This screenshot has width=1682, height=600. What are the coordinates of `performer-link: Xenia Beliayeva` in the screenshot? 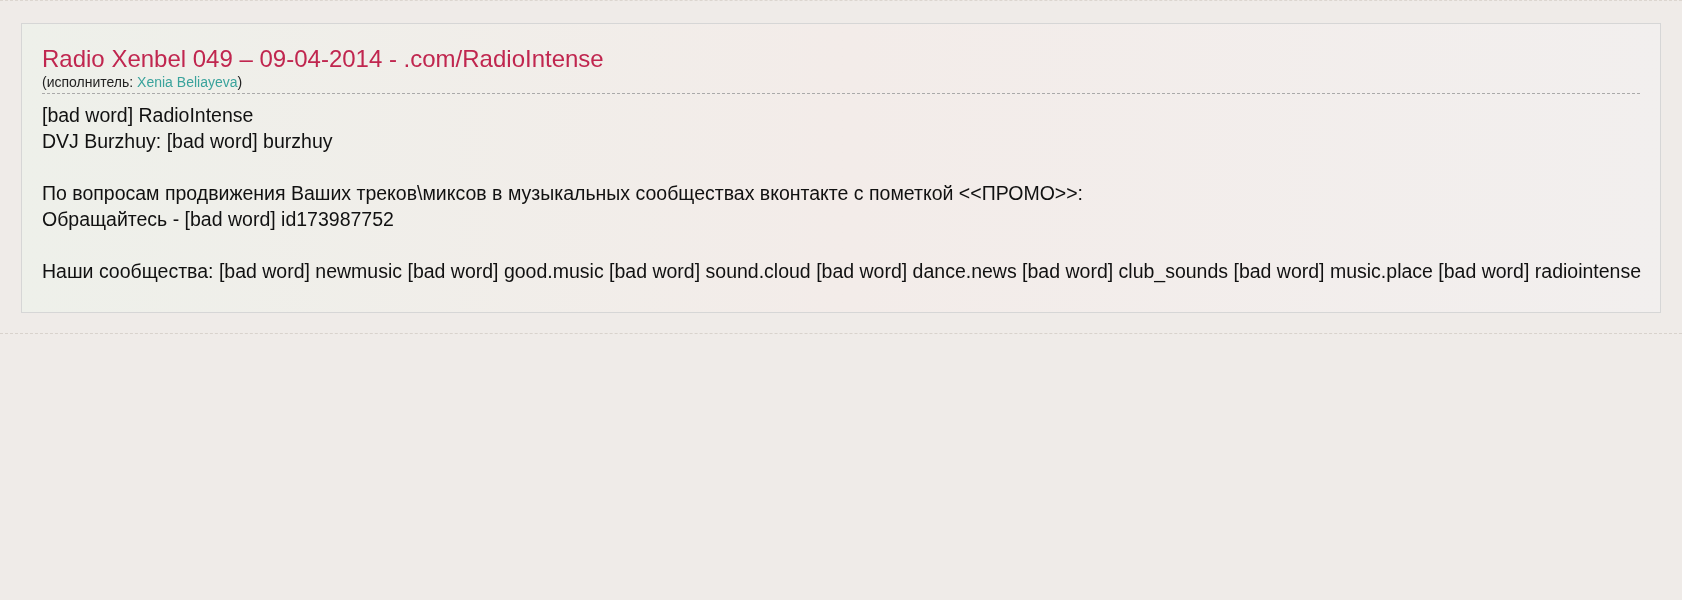 It's located at (187, 82).